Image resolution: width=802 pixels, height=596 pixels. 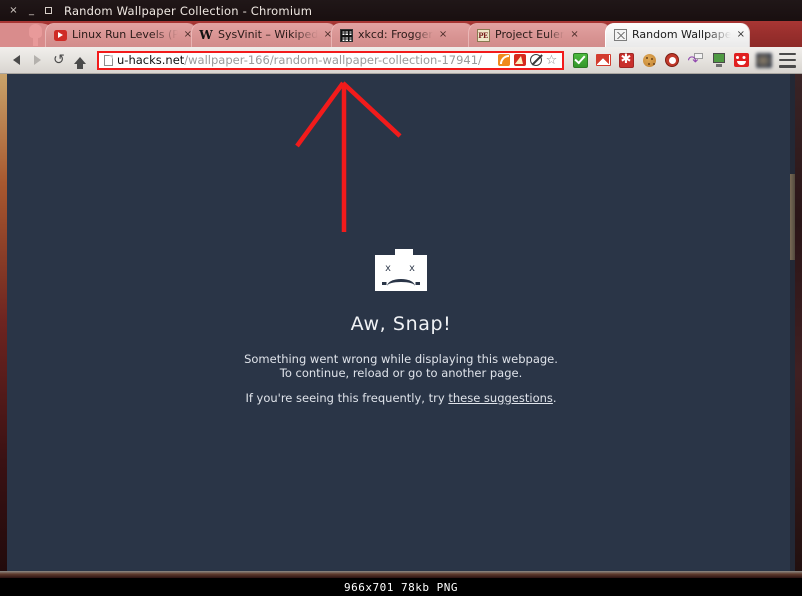 I want to click on image-info-caption: 966x701 78kb PNG, so click(x=401, y=587).